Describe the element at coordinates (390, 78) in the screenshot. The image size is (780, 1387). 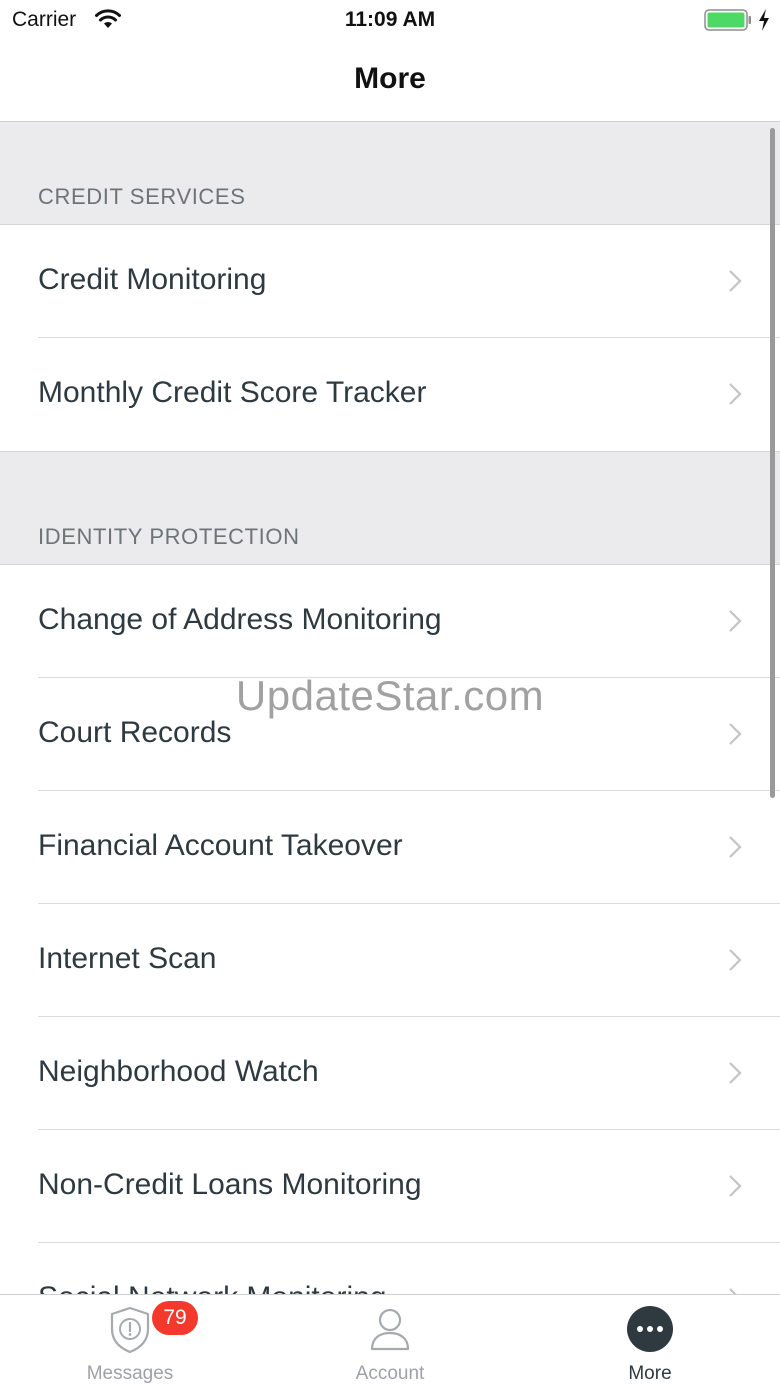
I see `page-title: More` at that location.